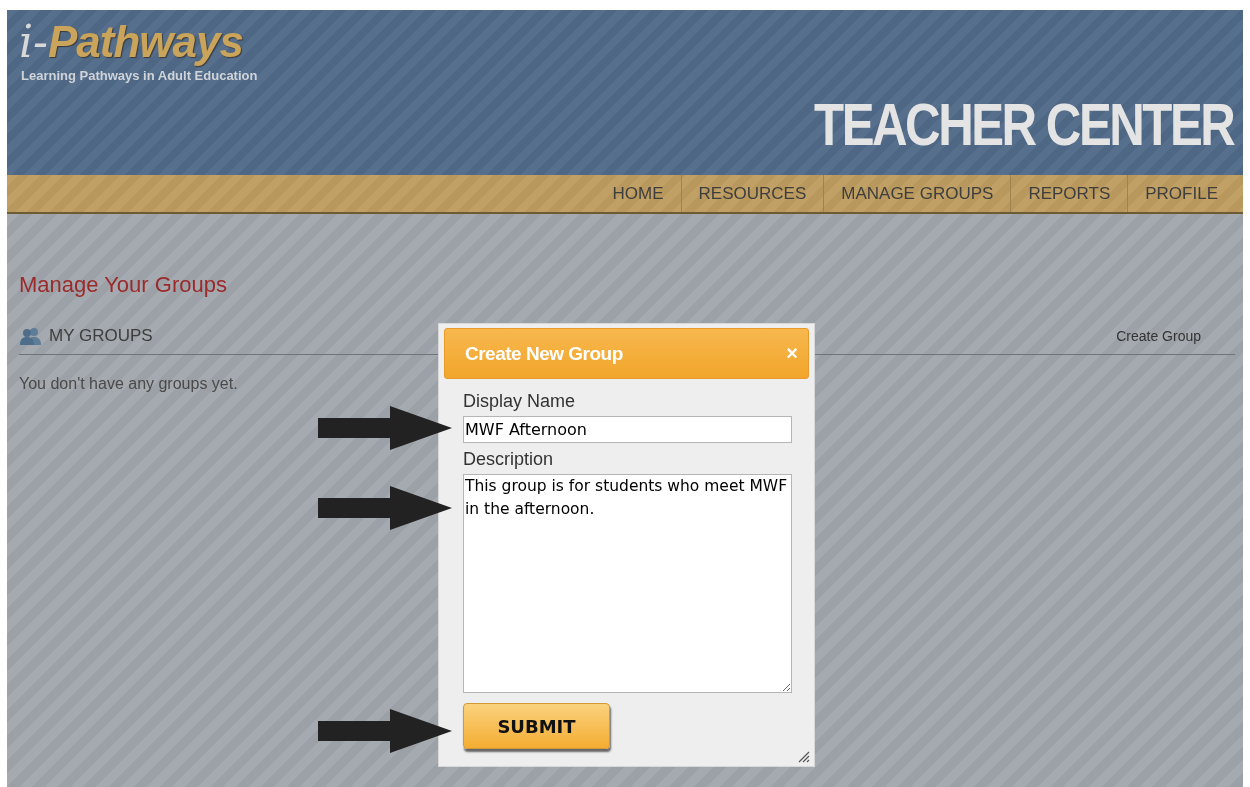  What do you see at coordinates (139, 75) in the screenshot?
I see `tagline: Learning Pathways in Adult Education` at bounding box center [139, 75].